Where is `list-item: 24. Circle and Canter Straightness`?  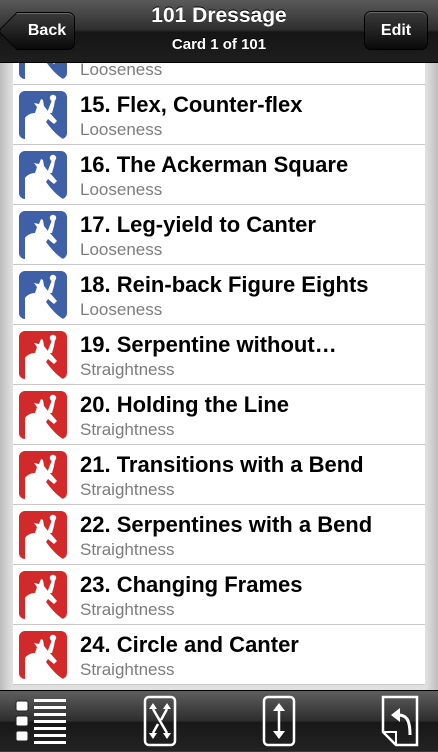
list-item: 24. Circle and Canter Straightness is located at coordinates (219, 655).